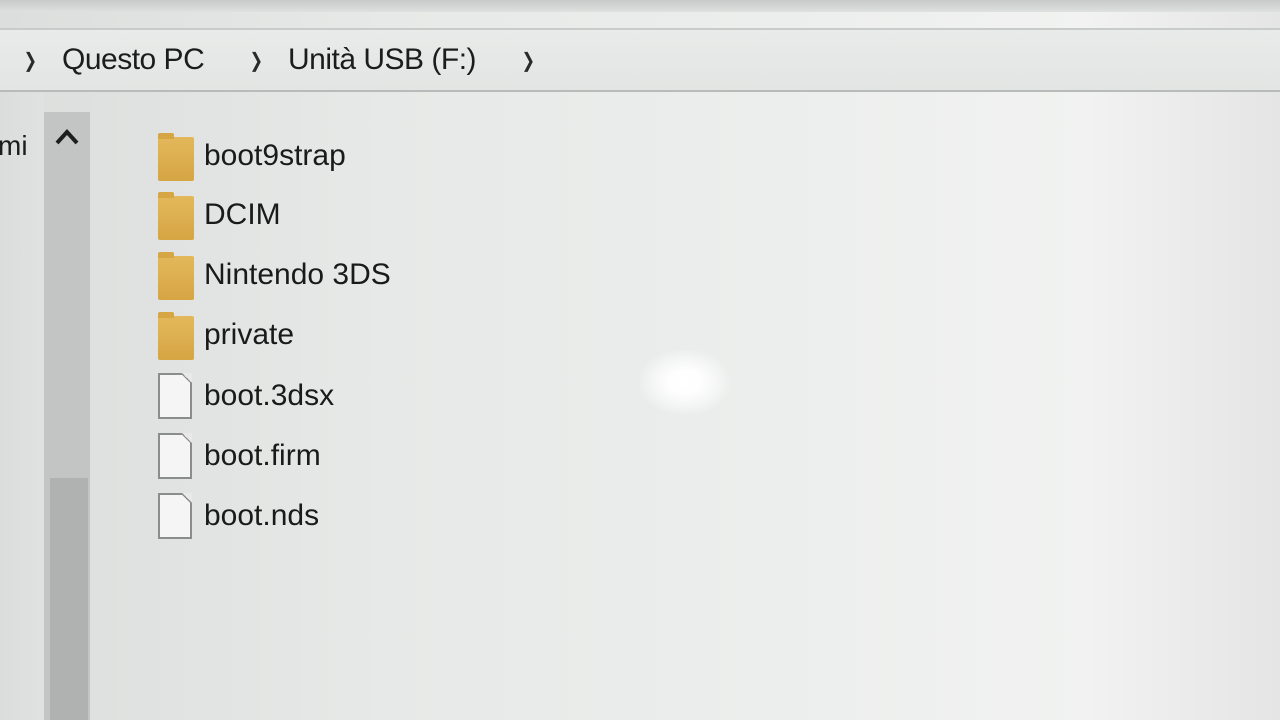  Describe the element at coordinates (22, 406) in the screenshot. I see `navigation-pane` at that location.